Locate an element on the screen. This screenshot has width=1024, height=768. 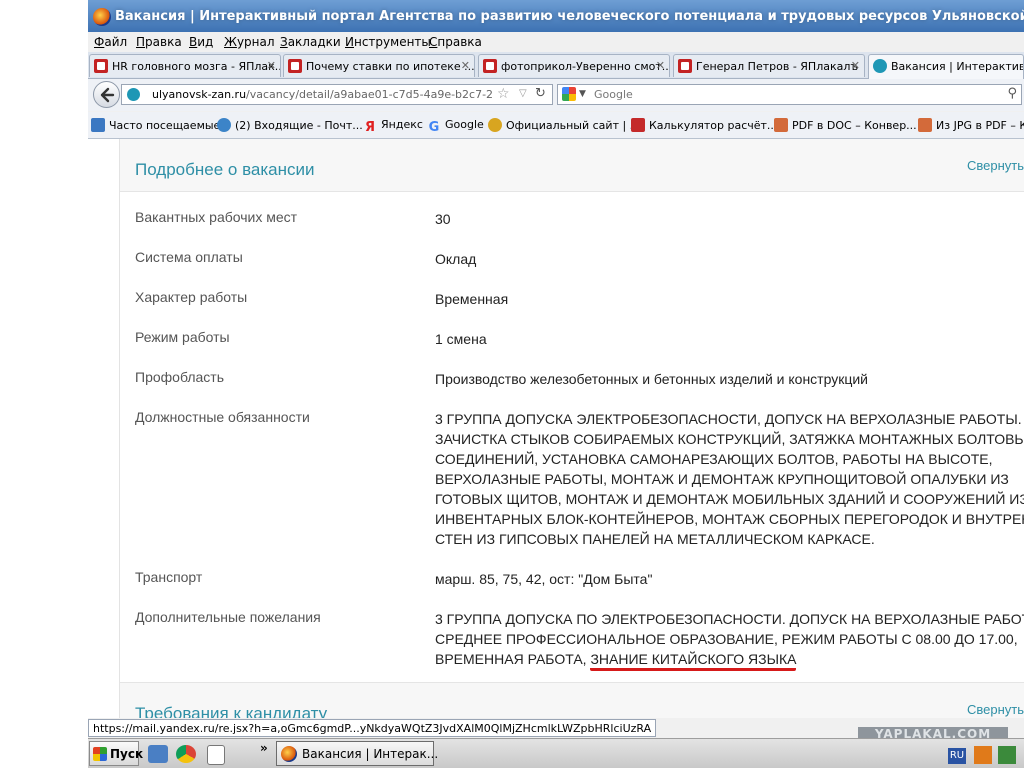
mail-icon is located at coordinates (224, 125).